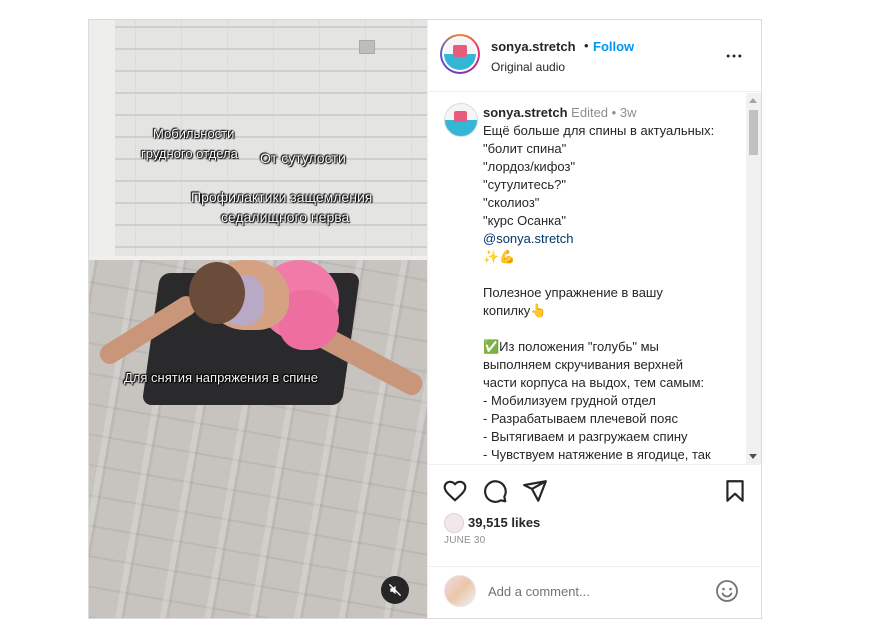  What do you see at coordinates (585, 436) in the screenshot?
I see `caption-line: - Вытягиваем и разгружаем спину` at bounding box center [585, 436].